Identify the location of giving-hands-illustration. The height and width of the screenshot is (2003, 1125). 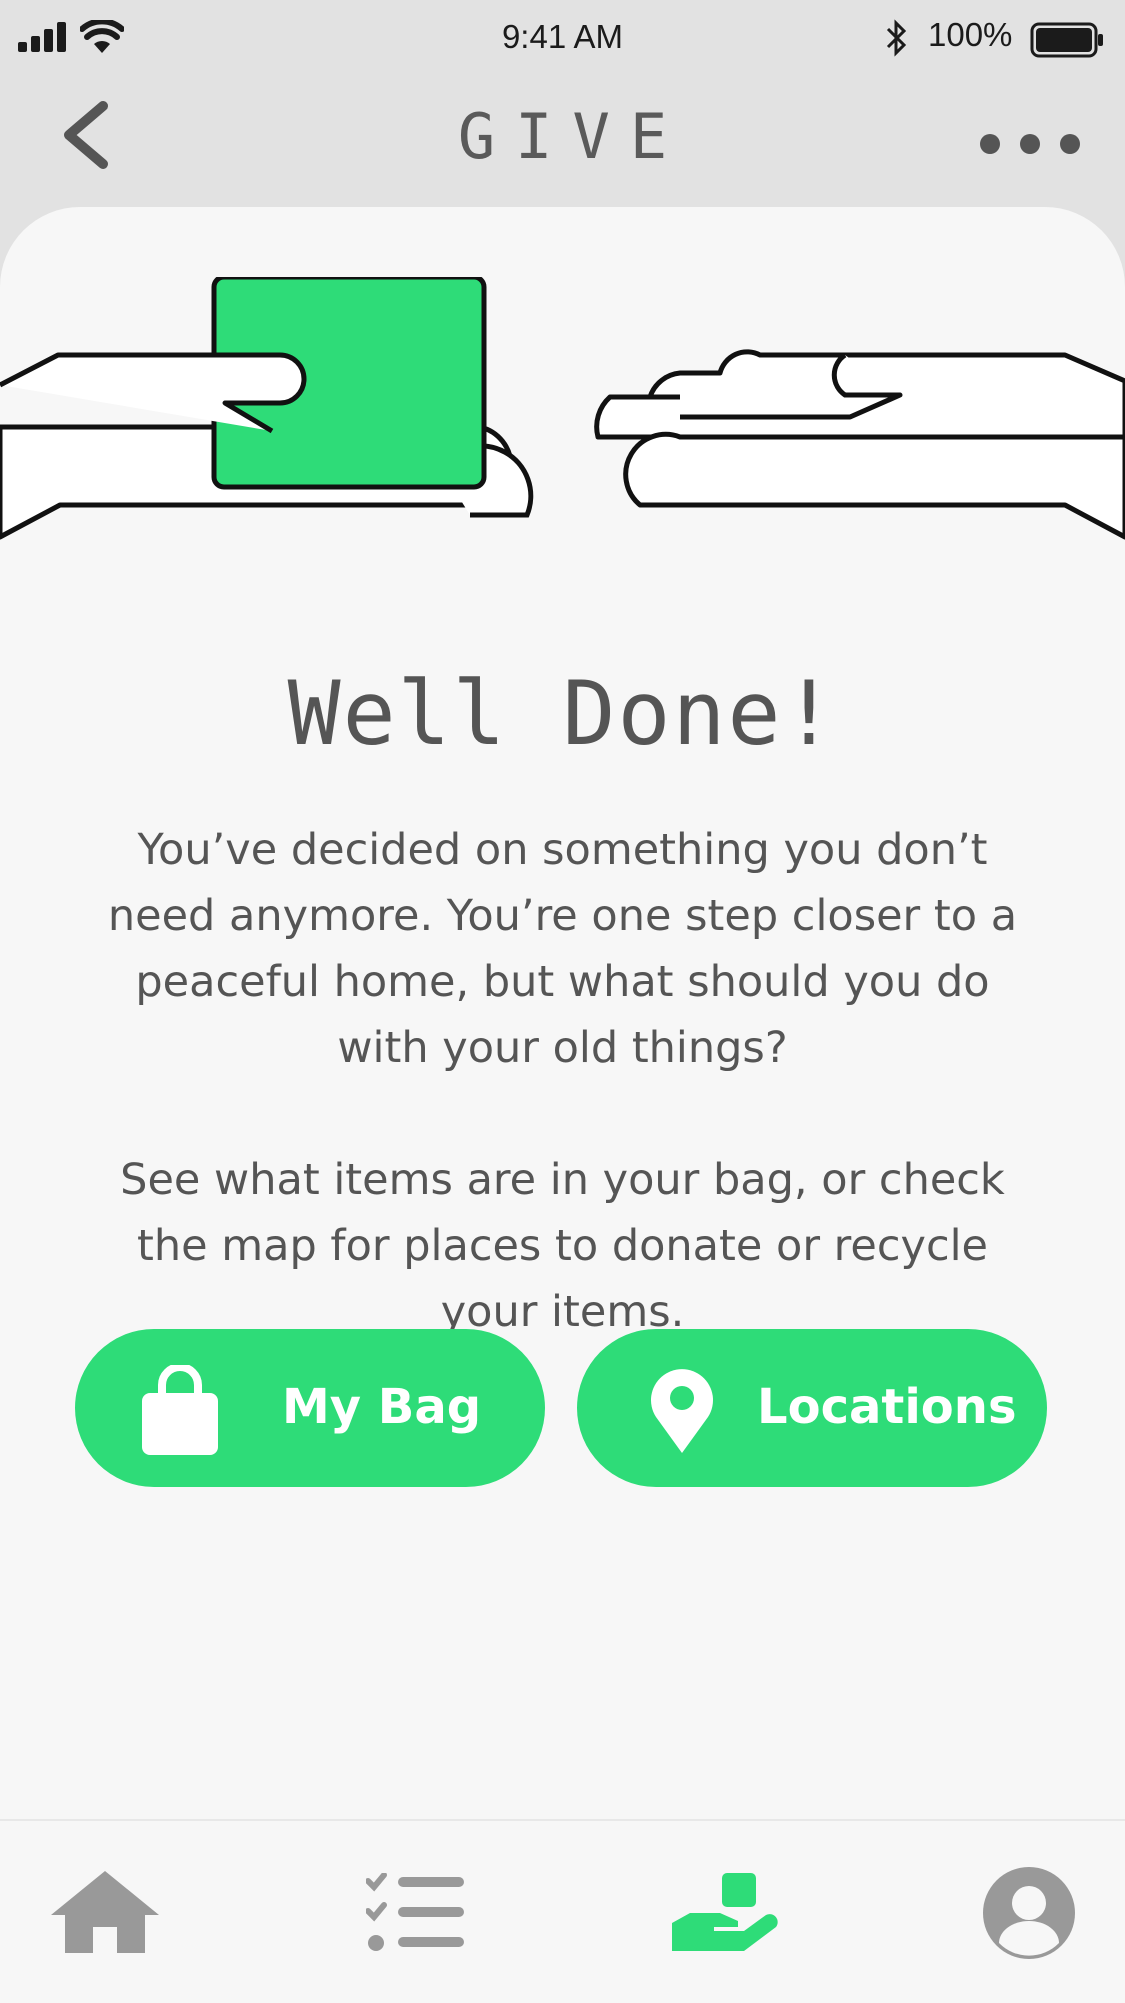
(562, 408).